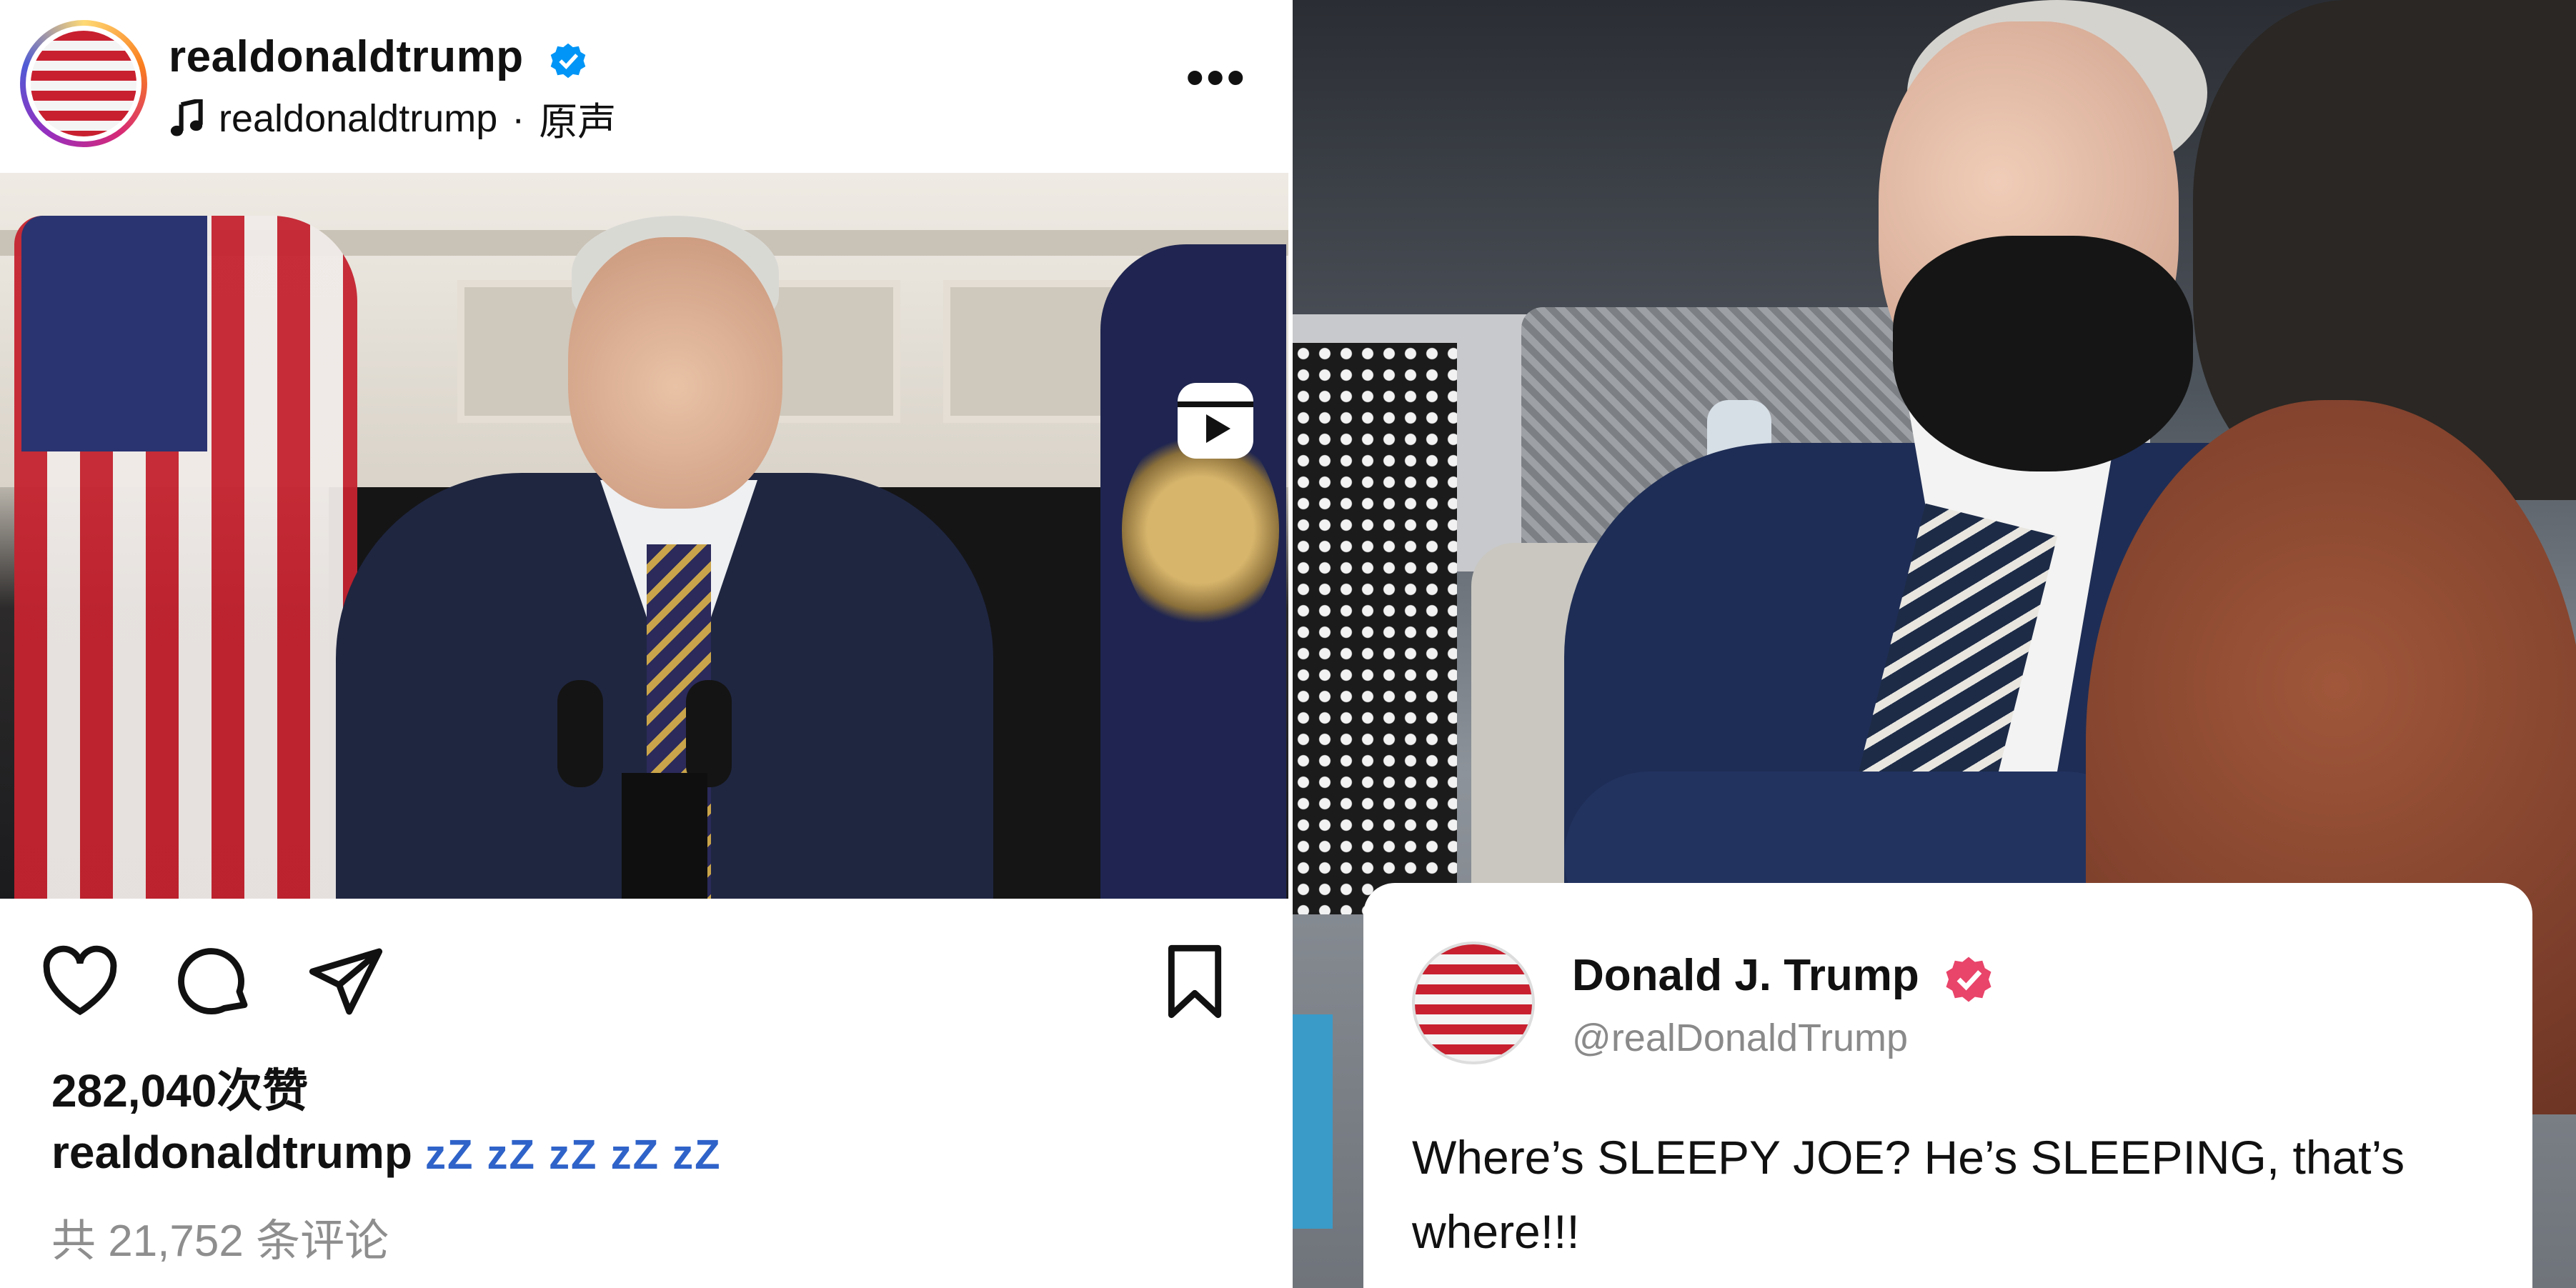 Image resolution: width=2576 pixels, height=1288 pixels. What do you see at coordinates (1473, 1003) in the screenshot?
I see `tweet-avatar` at bounding box center [1473, 1003].